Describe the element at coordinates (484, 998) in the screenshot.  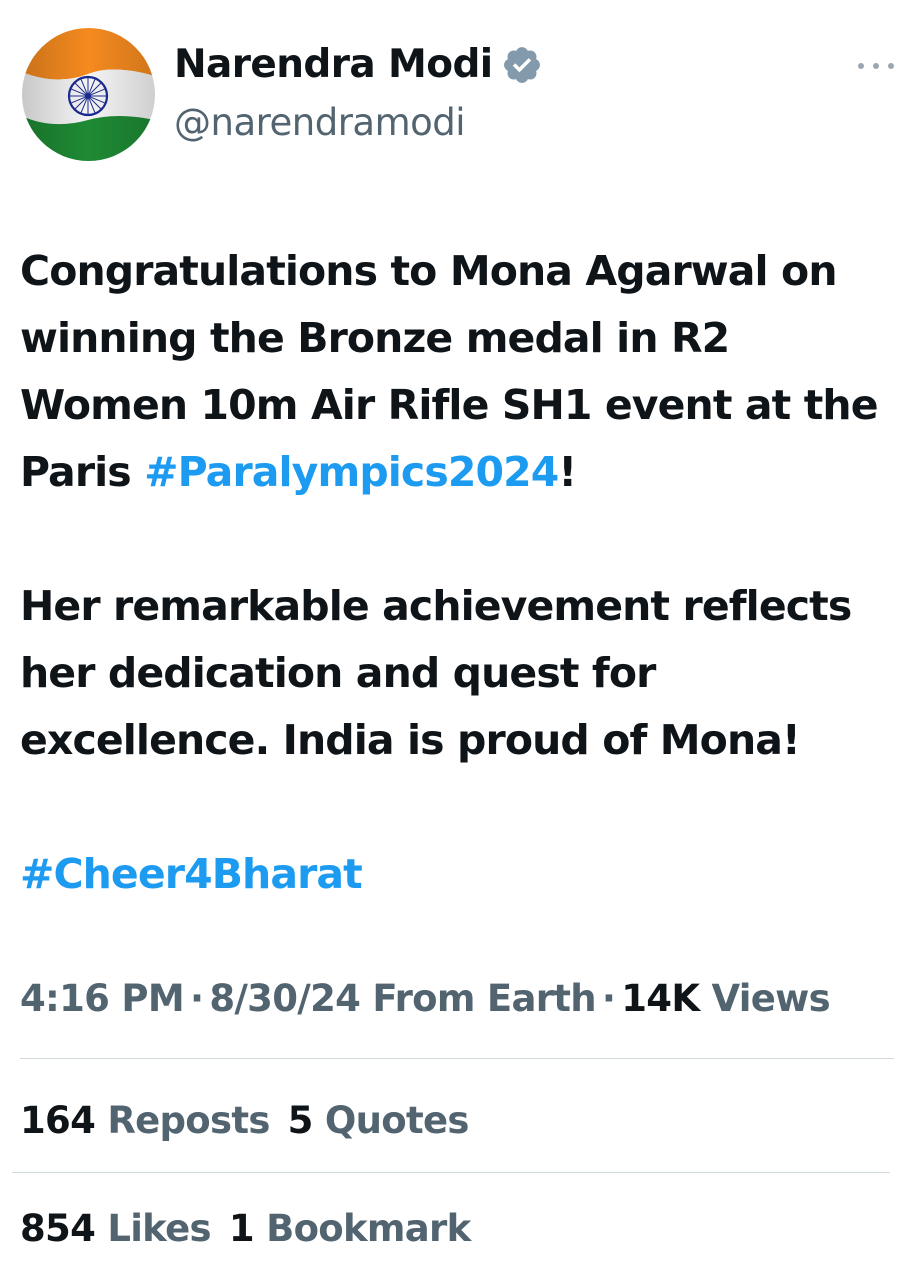
I see `tweet-source: From Earth` at that location.